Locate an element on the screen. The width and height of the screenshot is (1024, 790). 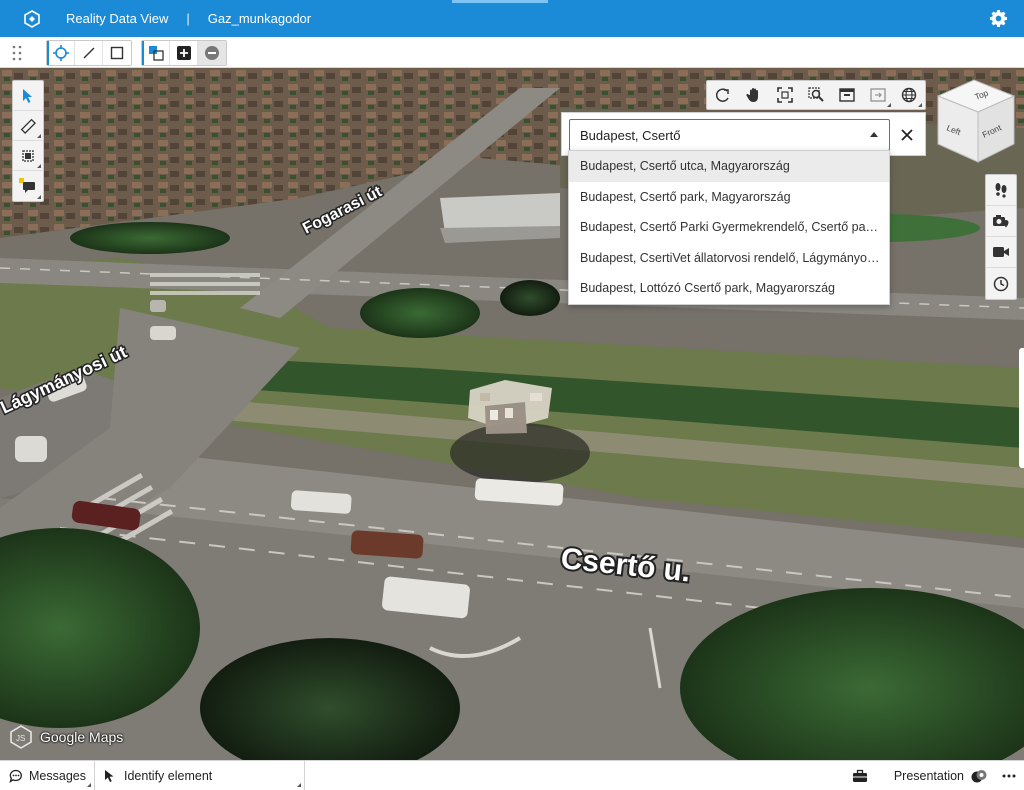
saved-views-icon is located at coordinates (877, 95).